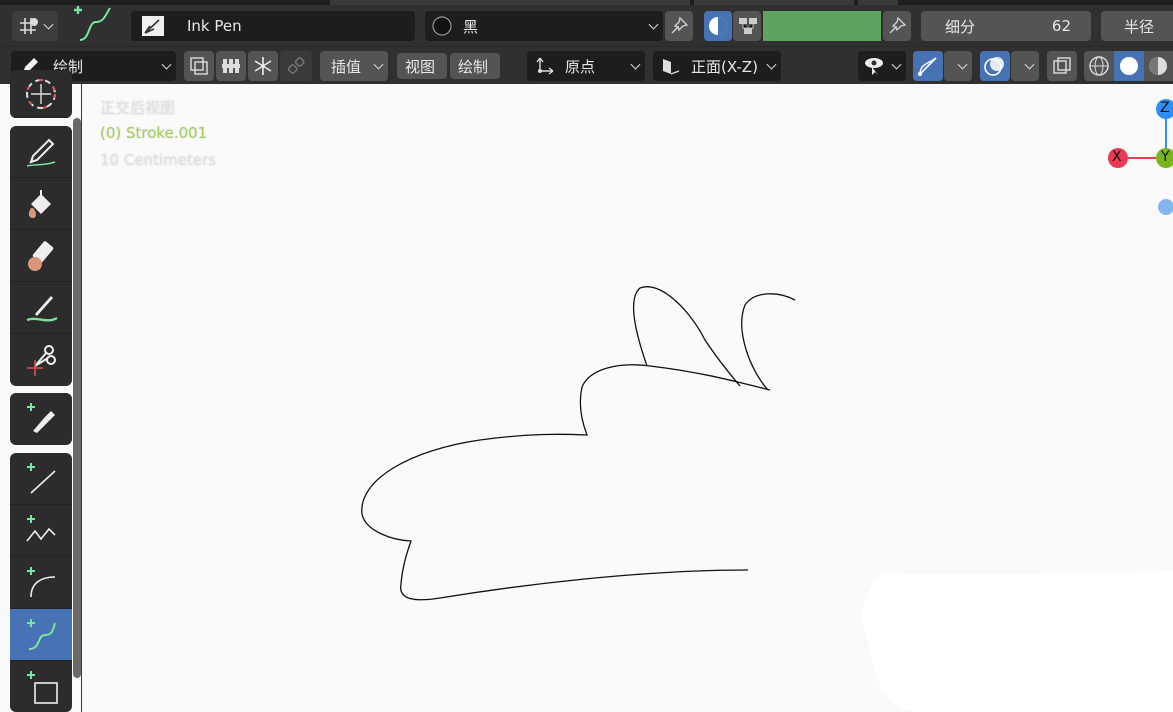 The width and height of the screenshot is (1173, 712). I want to click on fill-icon, so click(41, 204).